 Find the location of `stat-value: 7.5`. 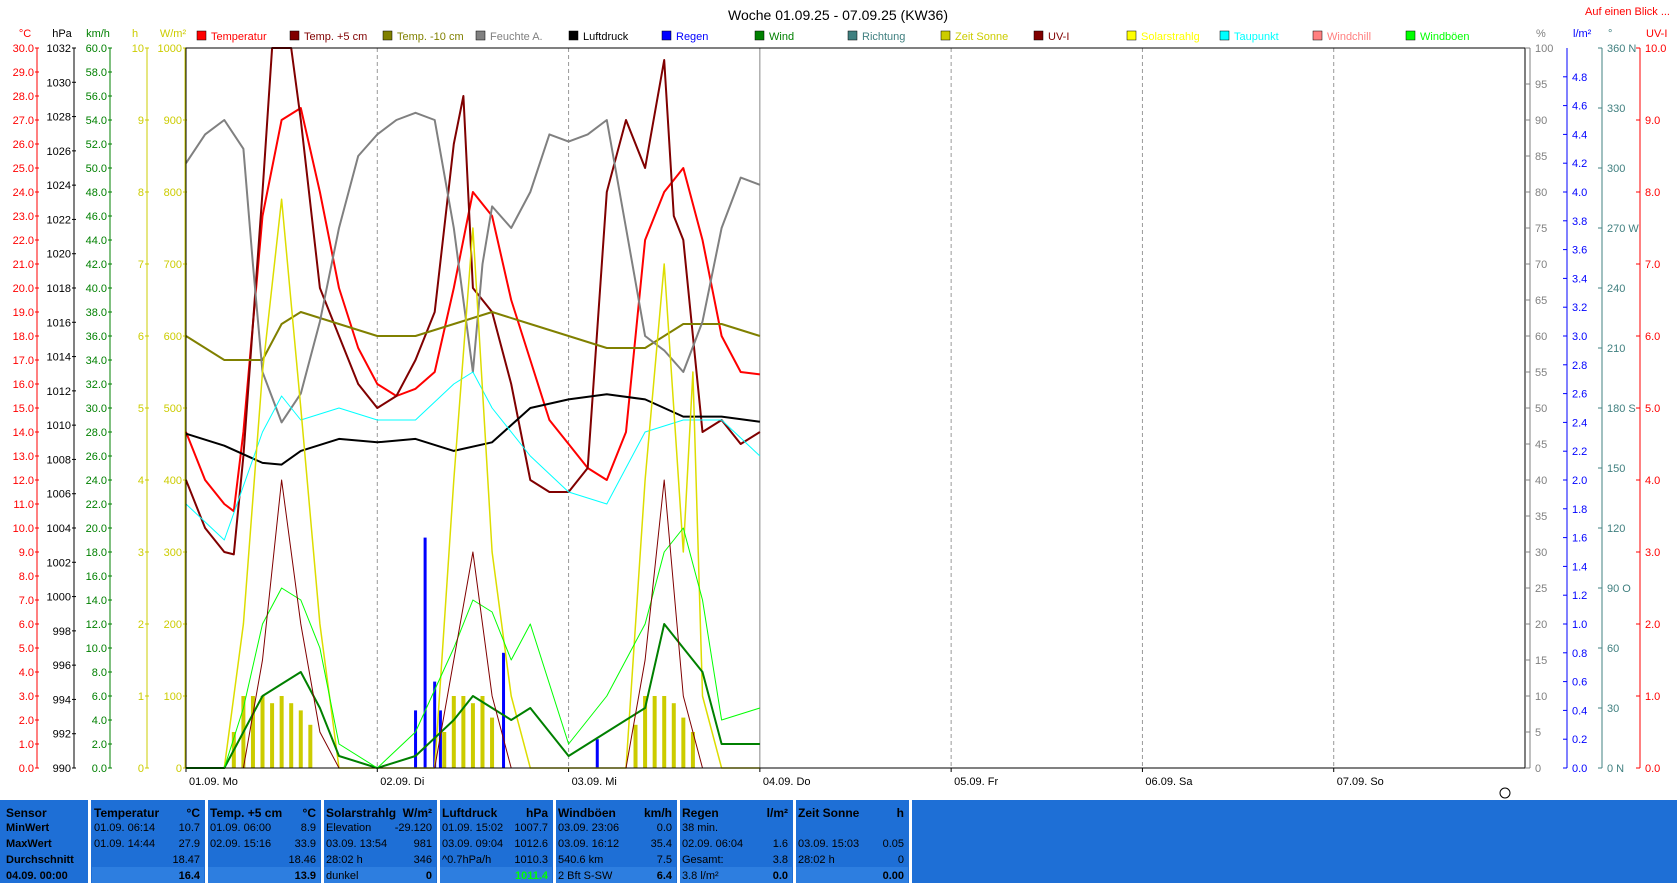

stat-value: 7.5 is located at coordinates (664, 860).